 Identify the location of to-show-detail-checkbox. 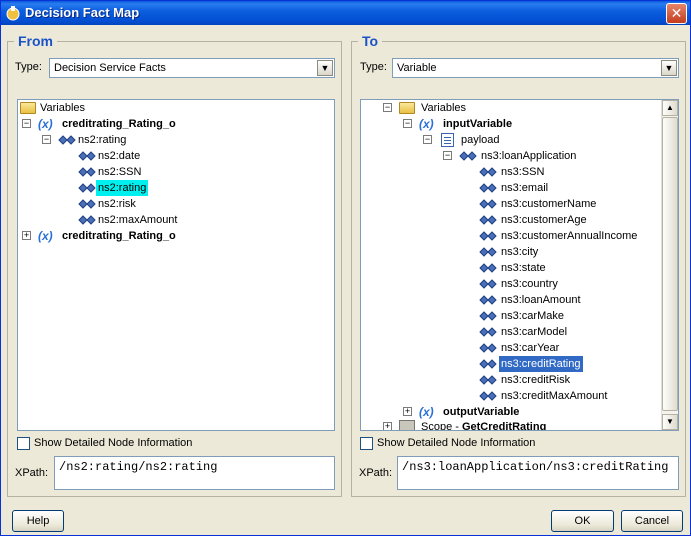
(366, 443).